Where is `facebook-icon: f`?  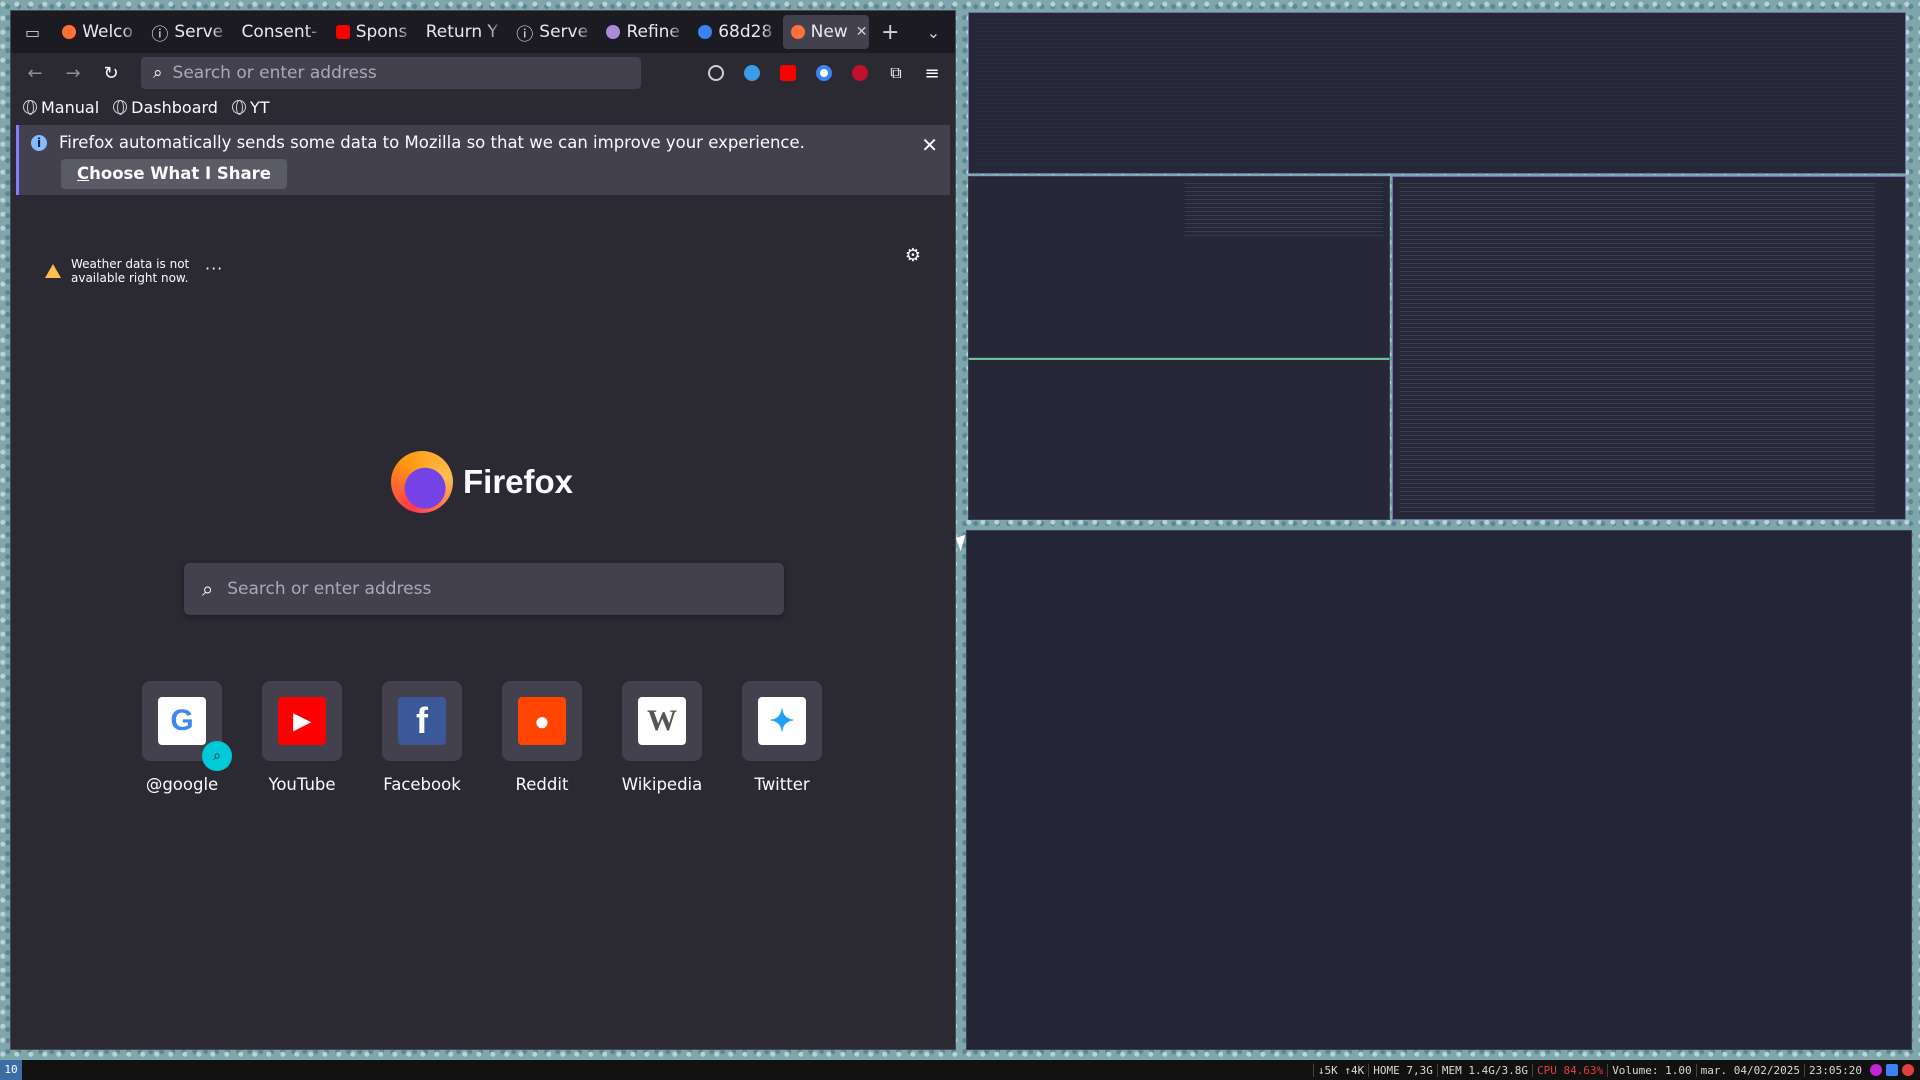 facebook-icon: f is located at coordinates (422, 721).